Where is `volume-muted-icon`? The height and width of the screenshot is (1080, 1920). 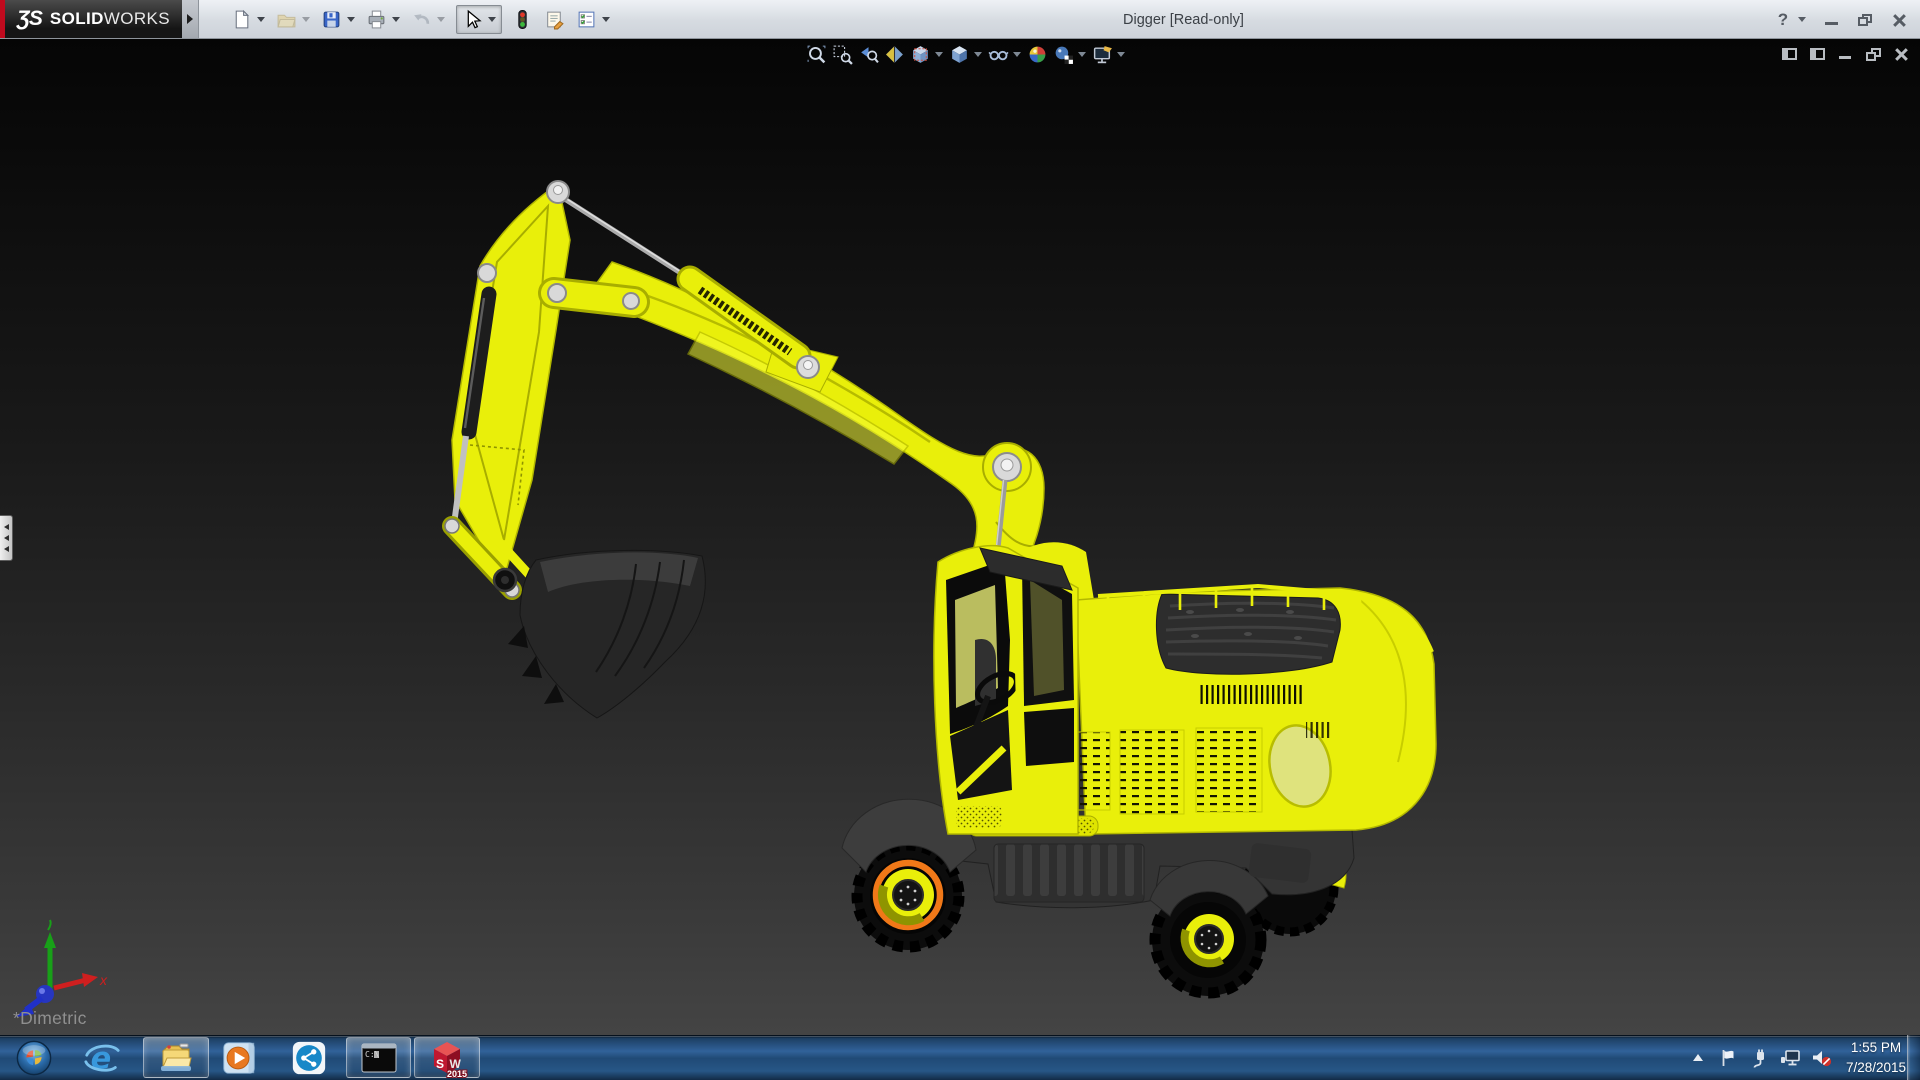 volume-muted-icon is located at coordinates (1822, 1058).